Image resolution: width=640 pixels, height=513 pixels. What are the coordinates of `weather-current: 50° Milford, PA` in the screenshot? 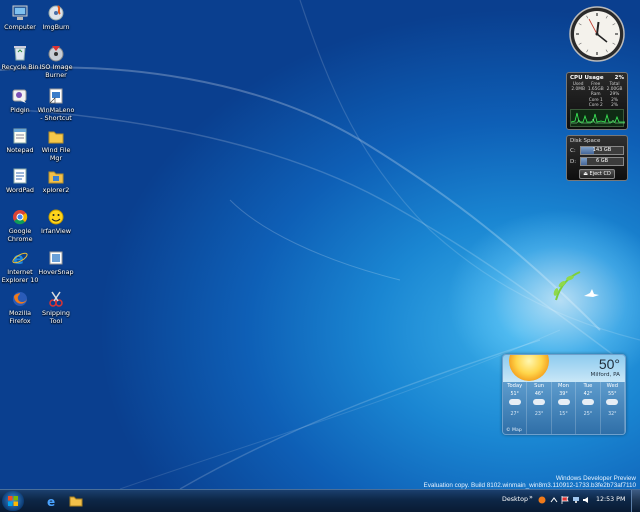 It's located at (564, 368).